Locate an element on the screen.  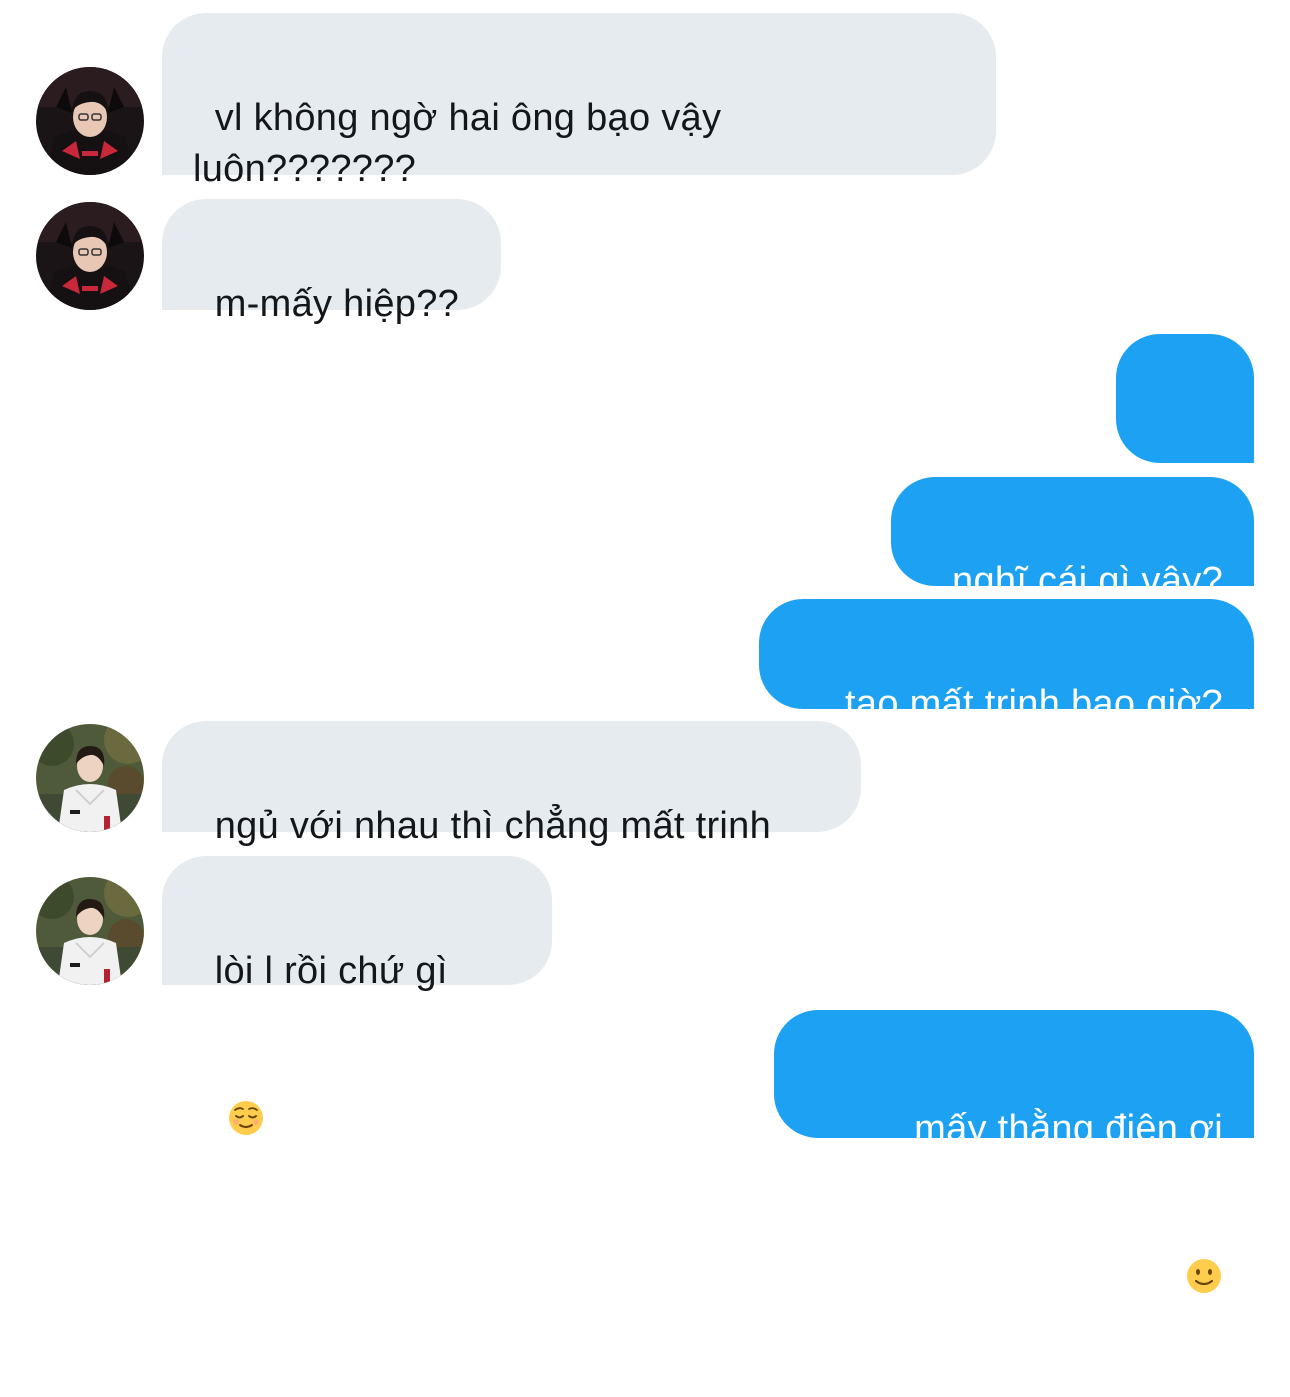
message-bubble: ngủ với nhau thì chẳng mất trinh is located at coordinates (511, 784).